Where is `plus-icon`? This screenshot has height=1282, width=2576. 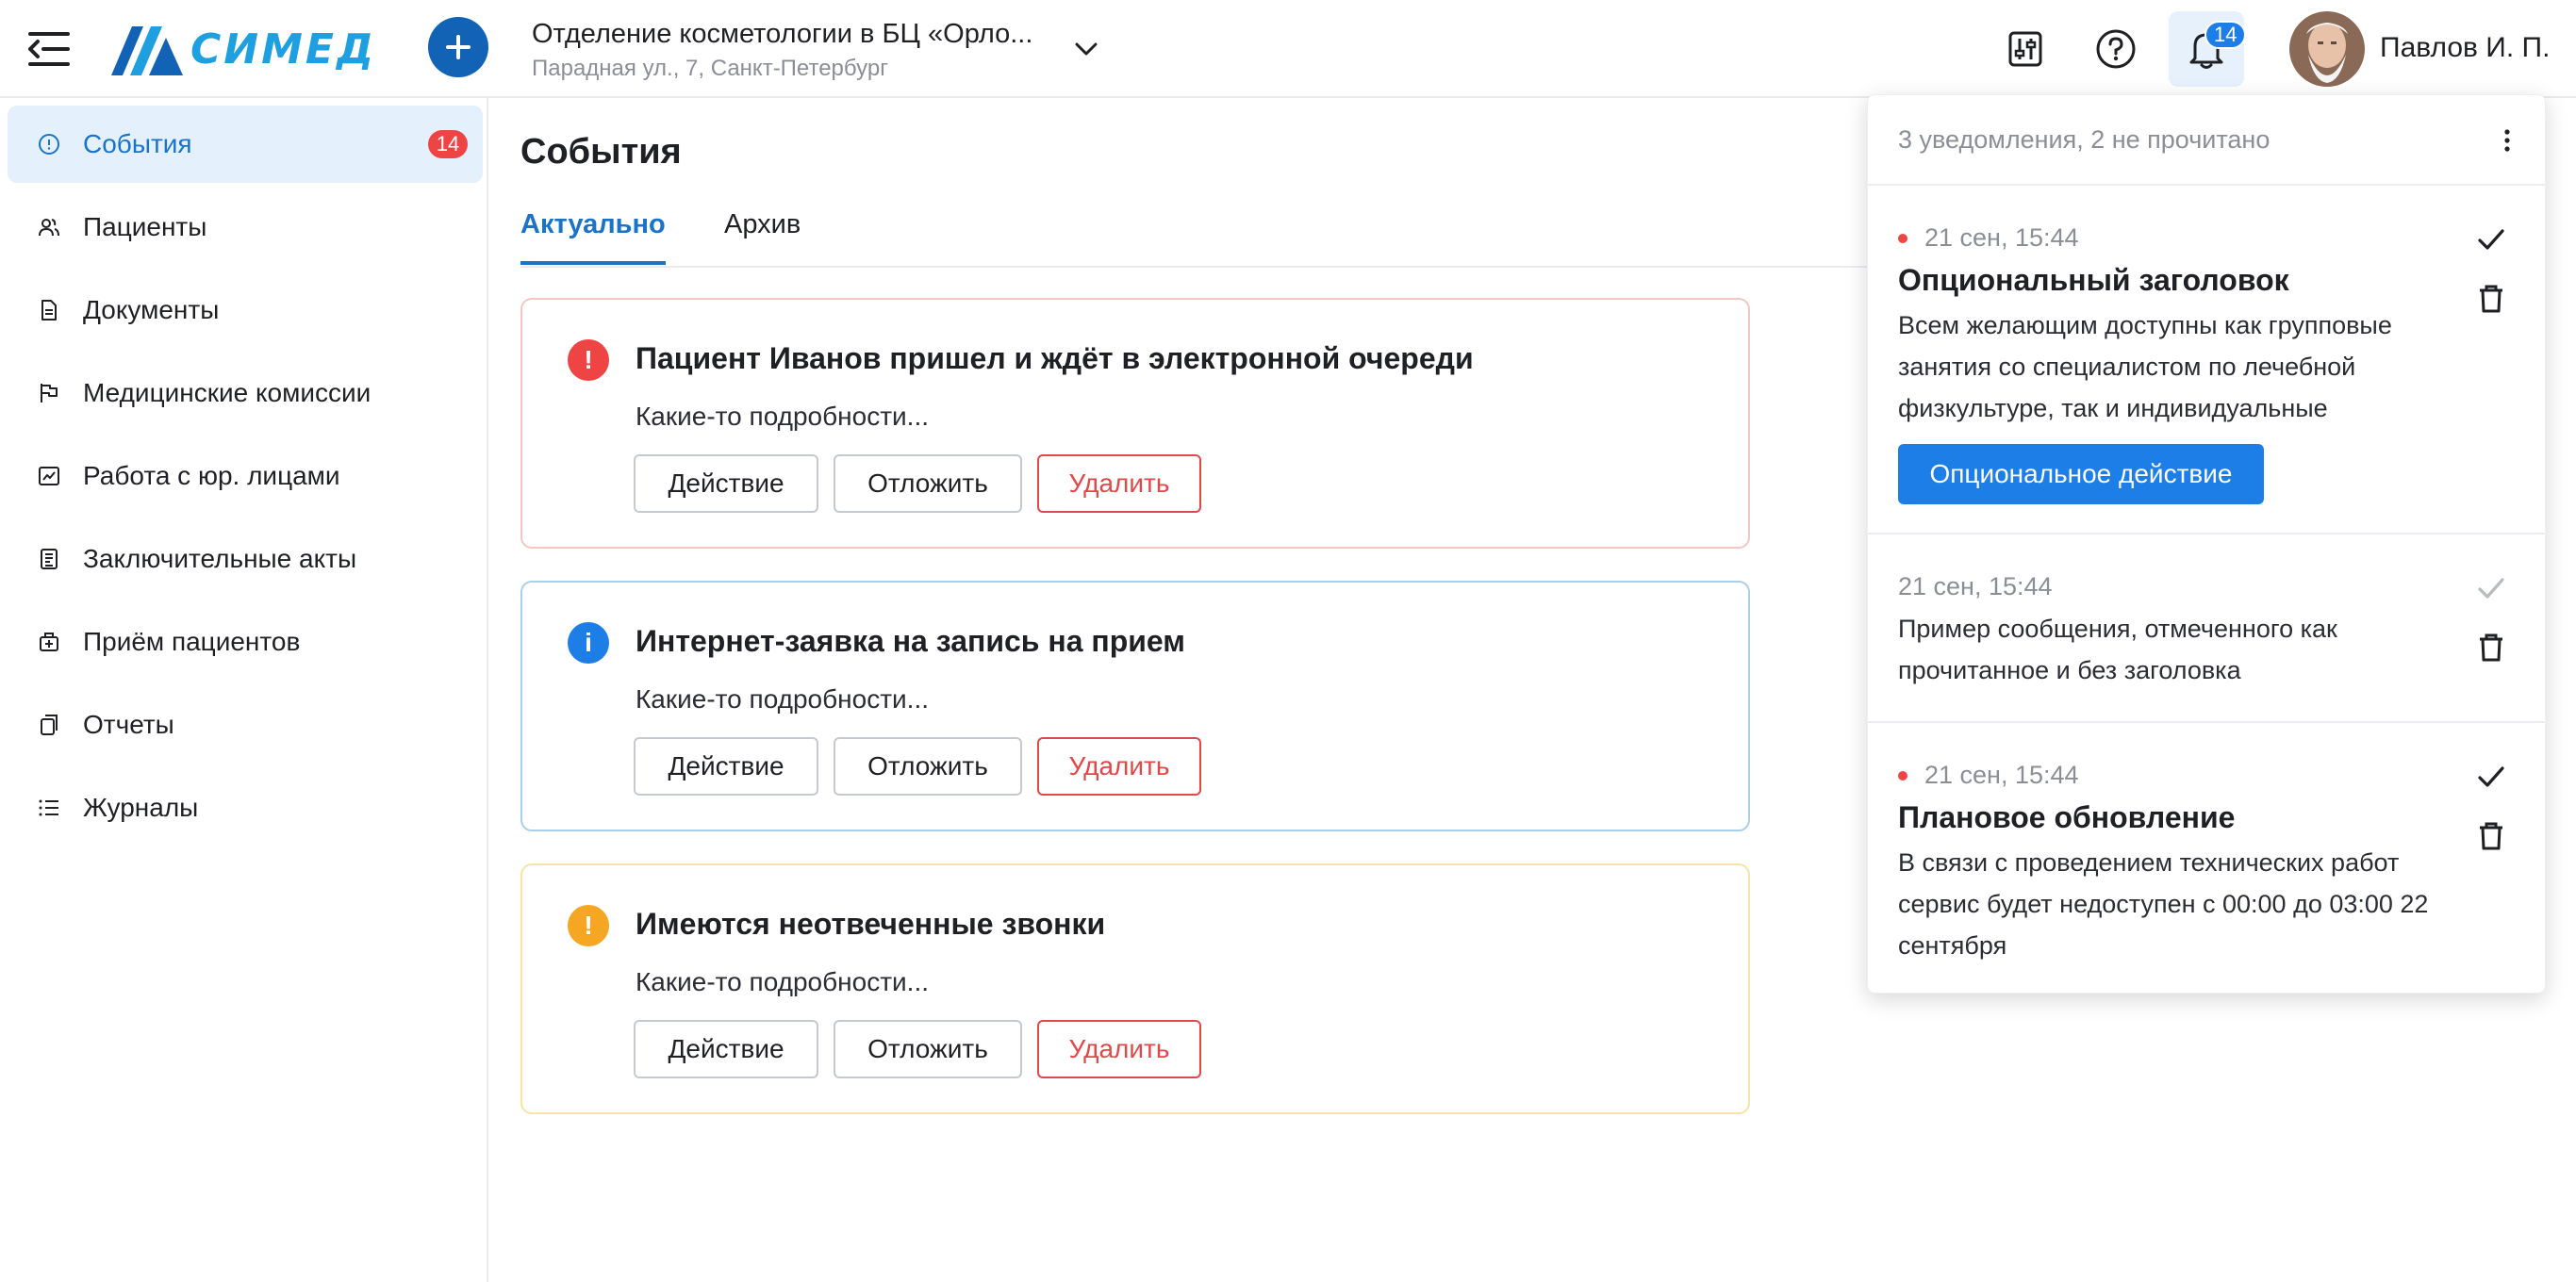
plus-icon is located at coordinates (458, 47).